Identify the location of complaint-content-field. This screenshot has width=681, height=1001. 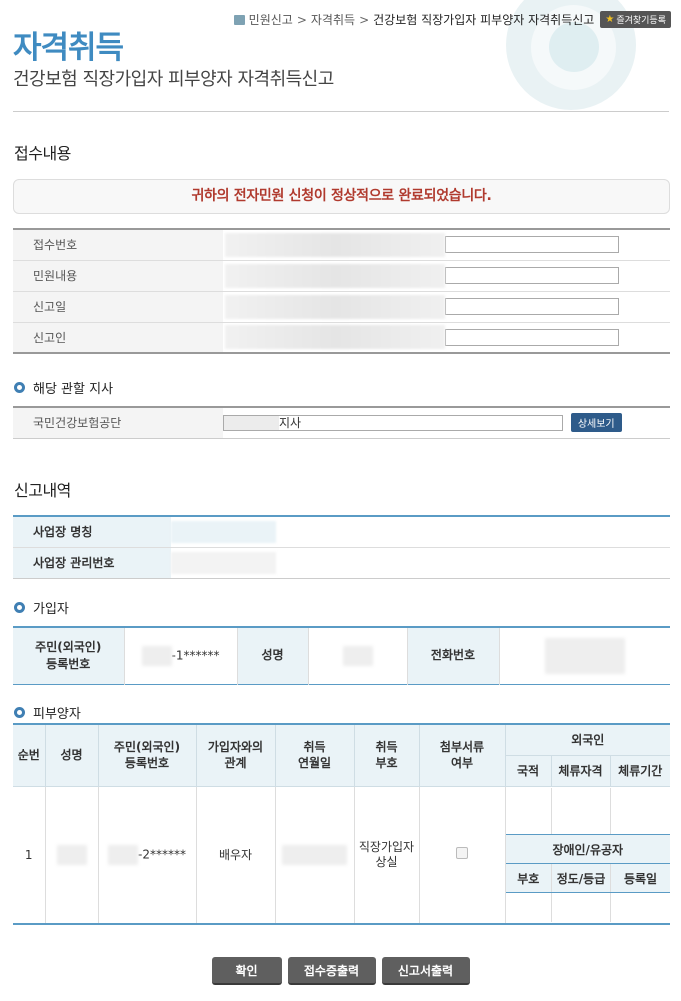
(532, 275).